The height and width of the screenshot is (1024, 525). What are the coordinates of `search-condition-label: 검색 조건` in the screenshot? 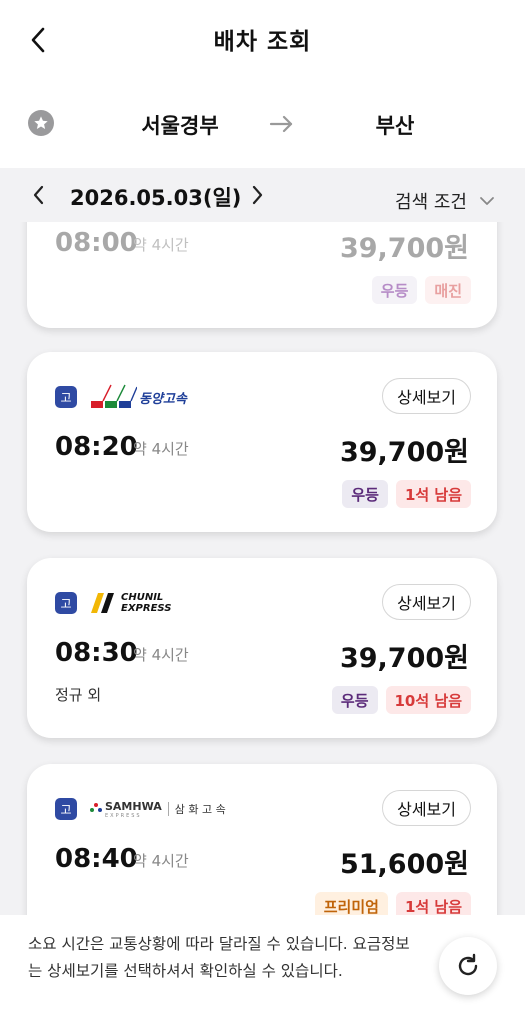 It's located at (431, 202).